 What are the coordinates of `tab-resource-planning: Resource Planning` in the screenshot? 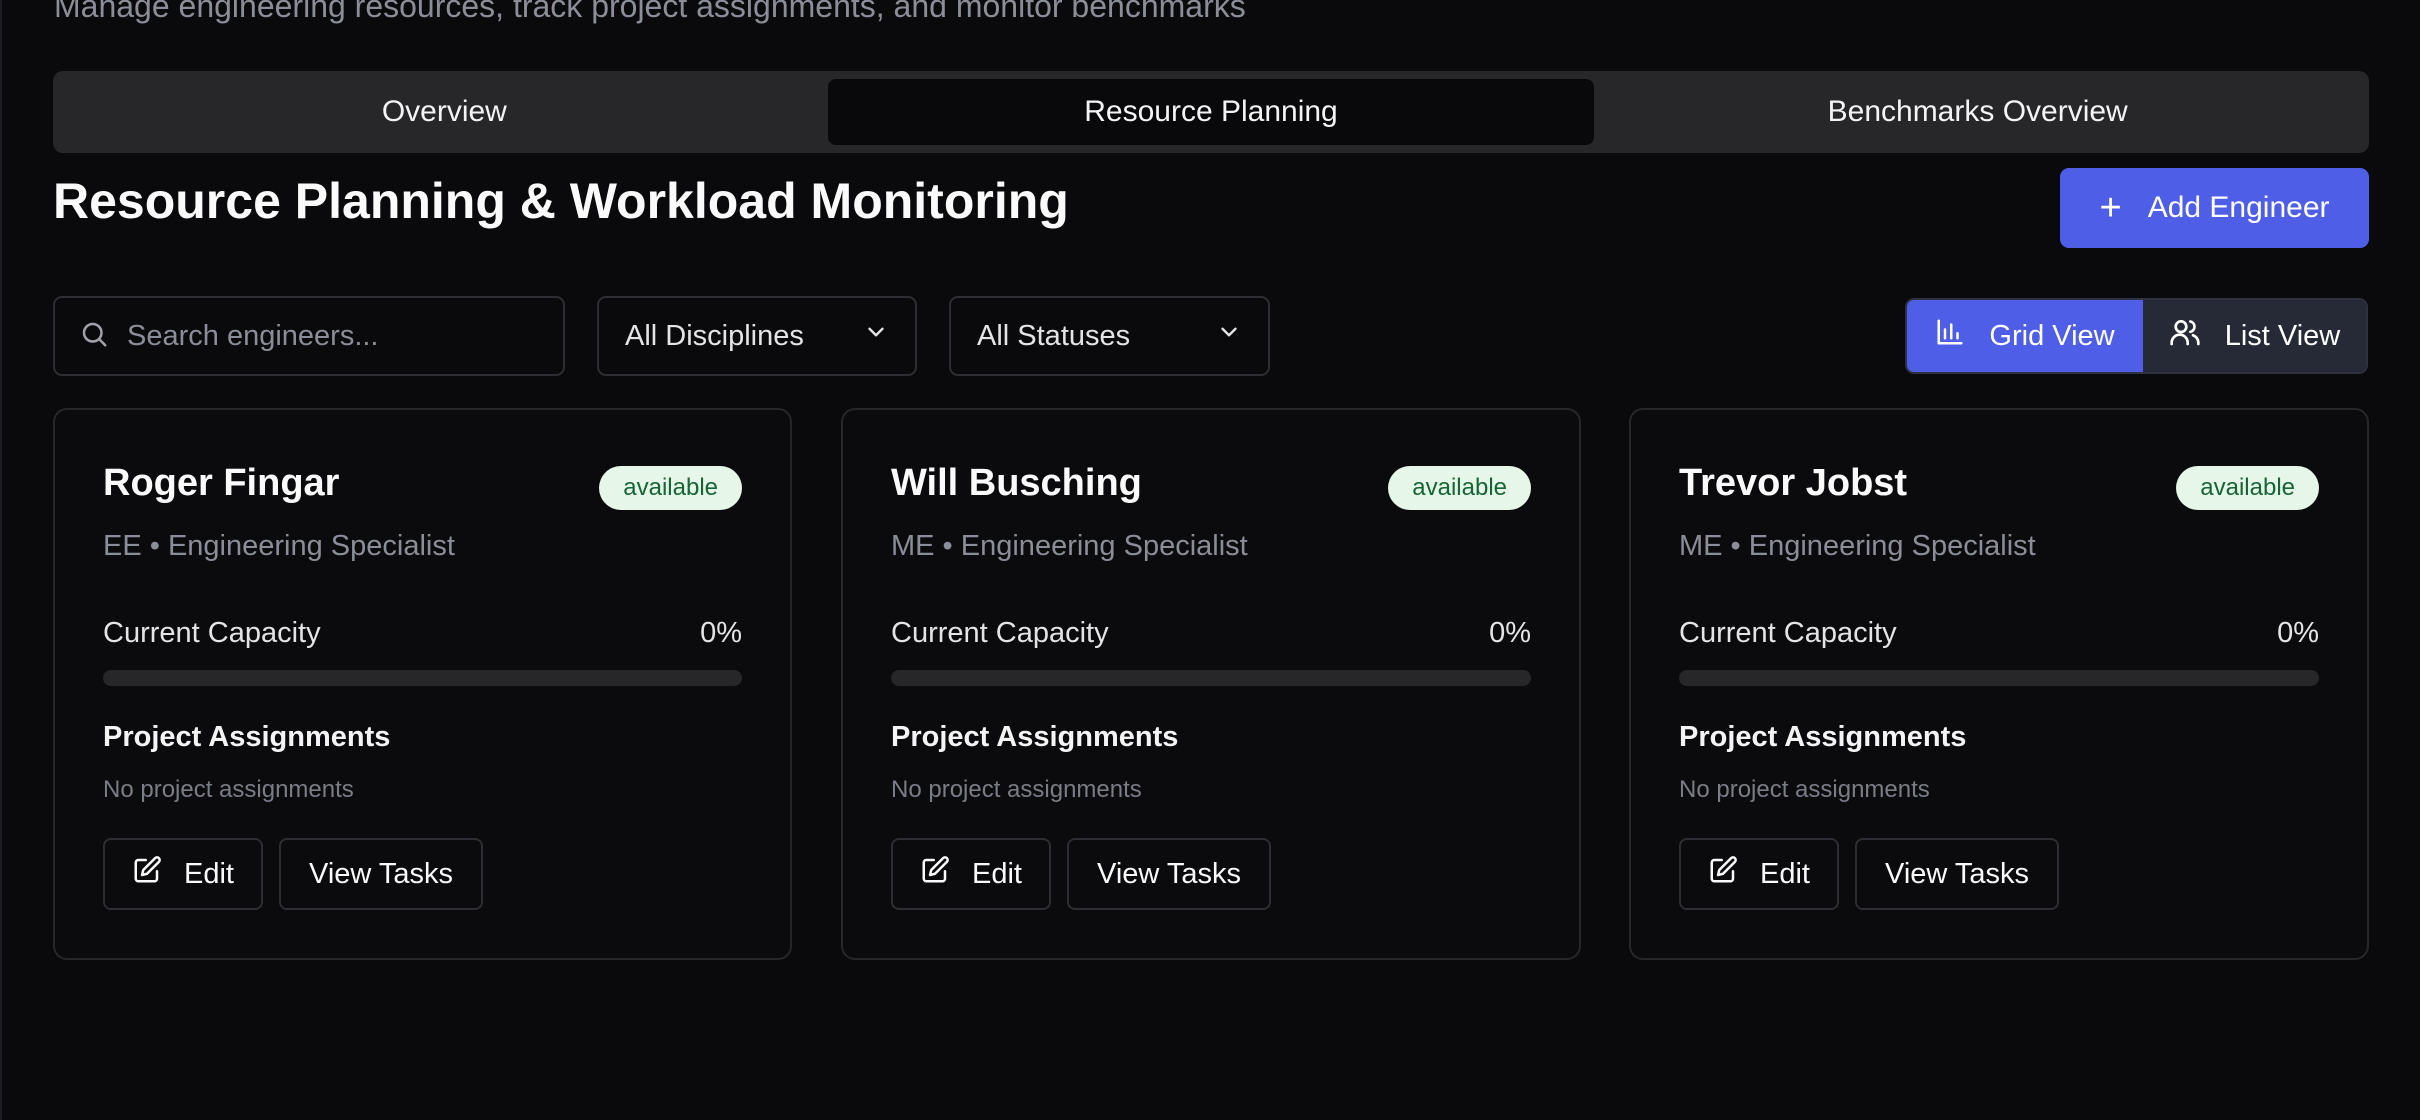 It's located at (1211, 112).